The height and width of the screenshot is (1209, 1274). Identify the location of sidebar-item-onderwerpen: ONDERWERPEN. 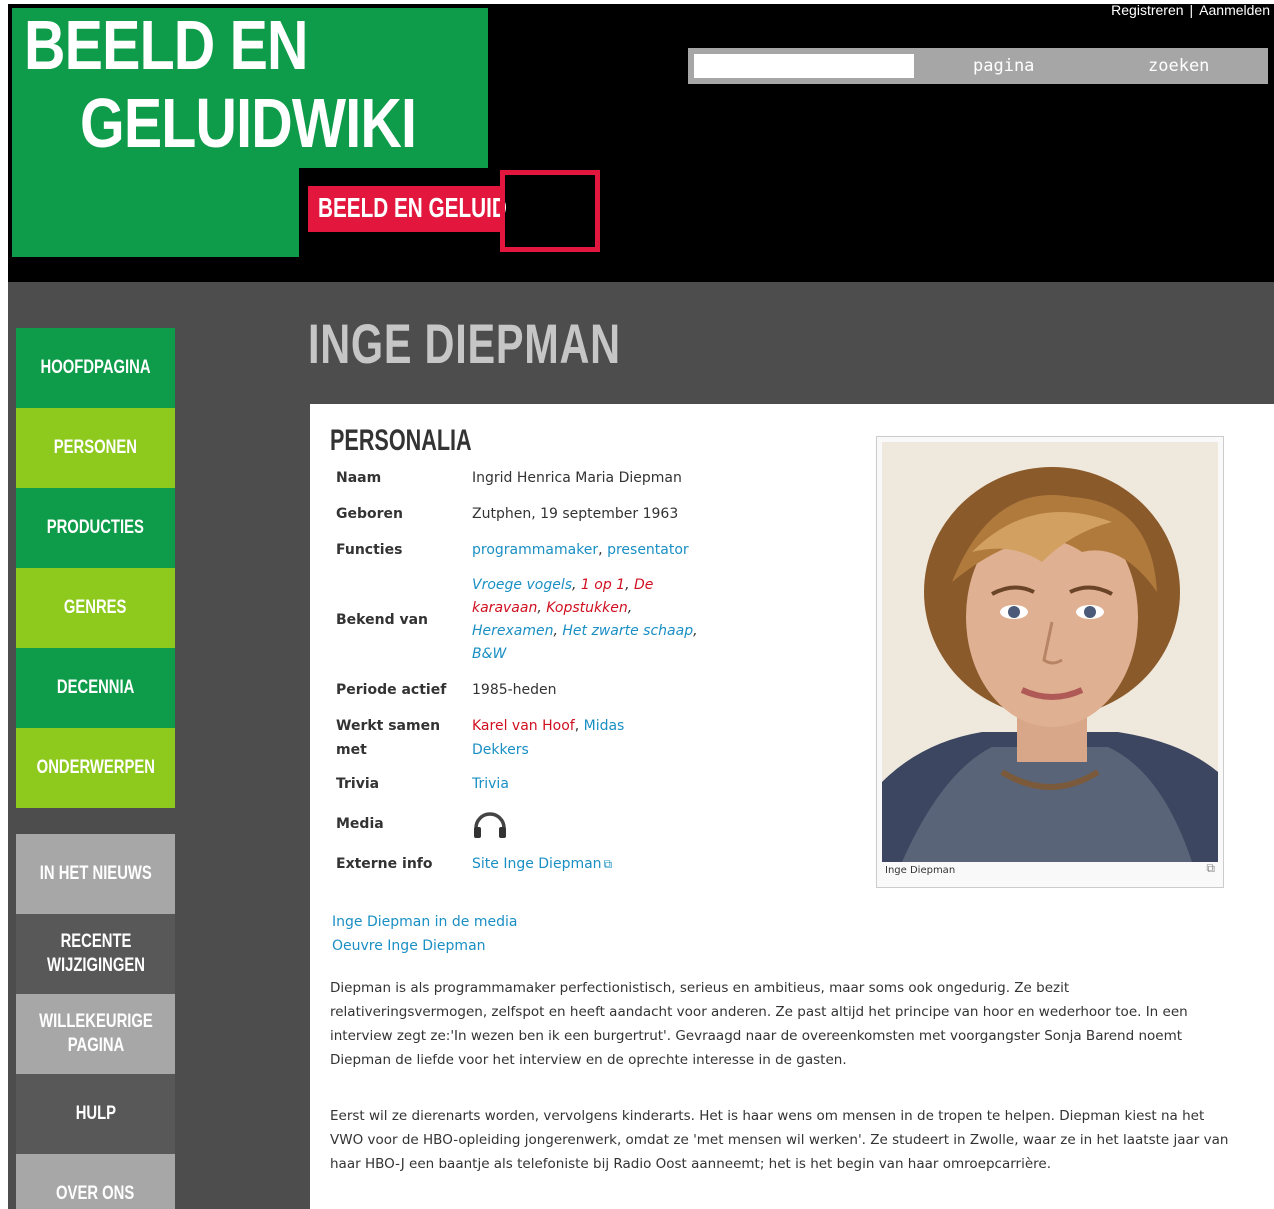
(95, 768).